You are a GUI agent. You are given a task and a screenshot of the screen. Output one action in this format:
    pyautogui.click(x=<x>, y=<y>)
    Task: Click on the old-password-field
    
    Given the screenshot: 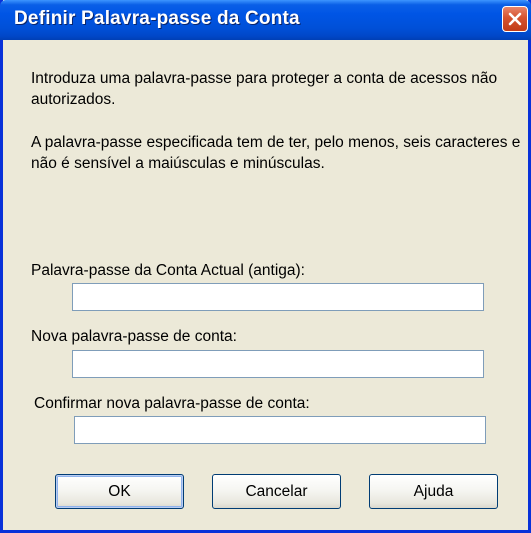 What is the action you would take?
    pyautogui.click(x=278, y=297)
    